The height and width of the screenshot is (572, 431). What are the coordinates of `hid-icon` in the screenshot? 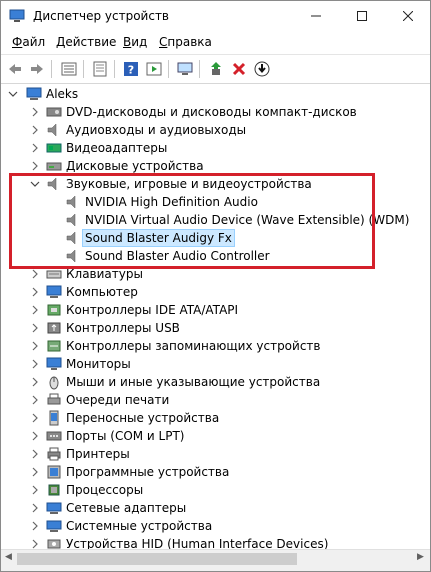 It's located at (54, 544).